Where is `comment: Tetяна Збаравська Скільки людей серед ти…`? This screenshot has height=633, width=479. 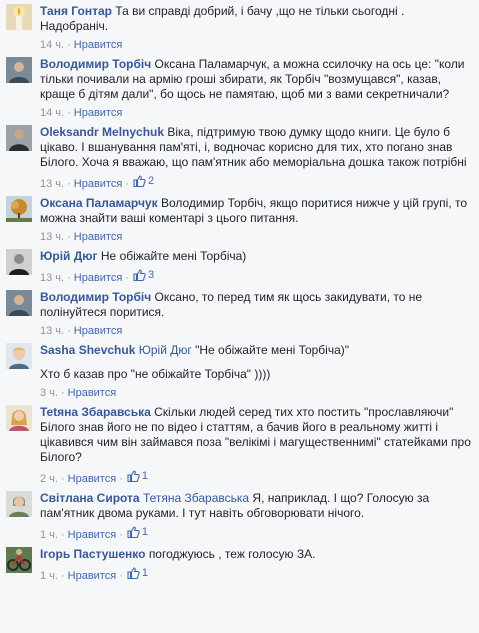
comment: Tetяна Збаравська Скільки людей серед ти… is located at coordinates (239, 444).